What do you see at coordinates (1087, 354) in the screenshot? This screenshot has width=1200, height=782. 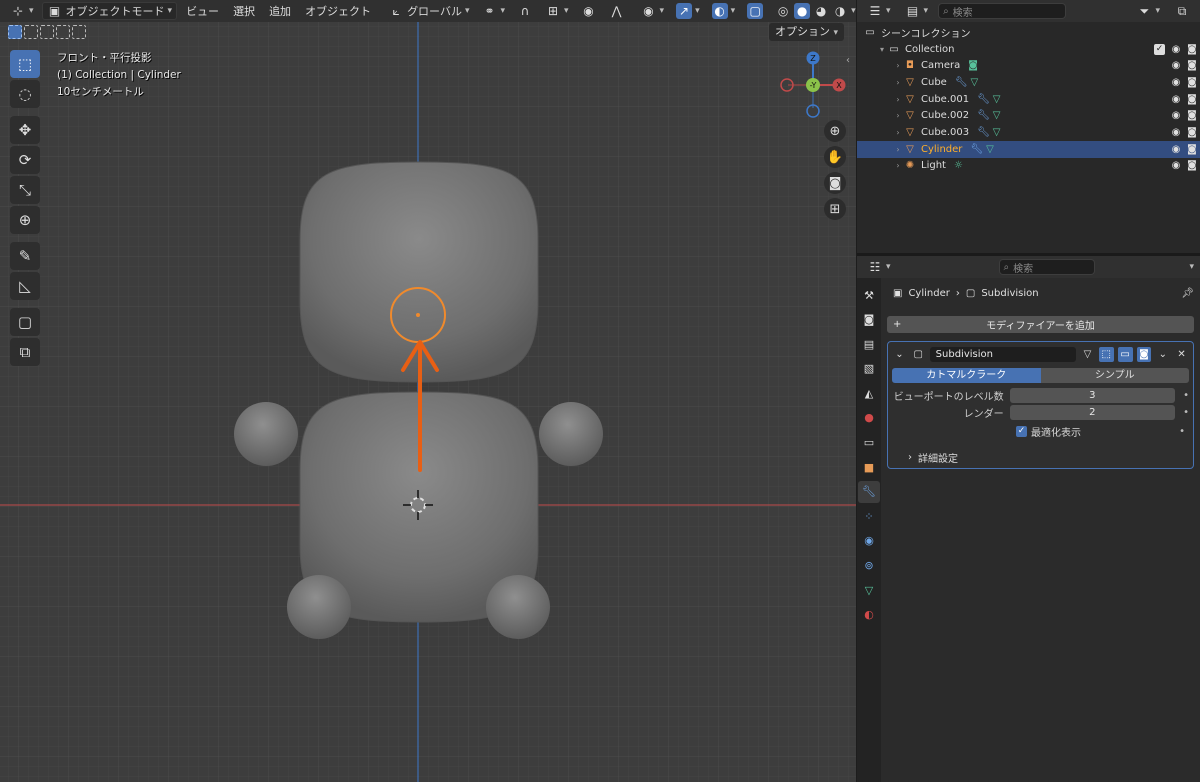 I see `edit-mode-icon: ▽` at bounding box center [1087, 354].